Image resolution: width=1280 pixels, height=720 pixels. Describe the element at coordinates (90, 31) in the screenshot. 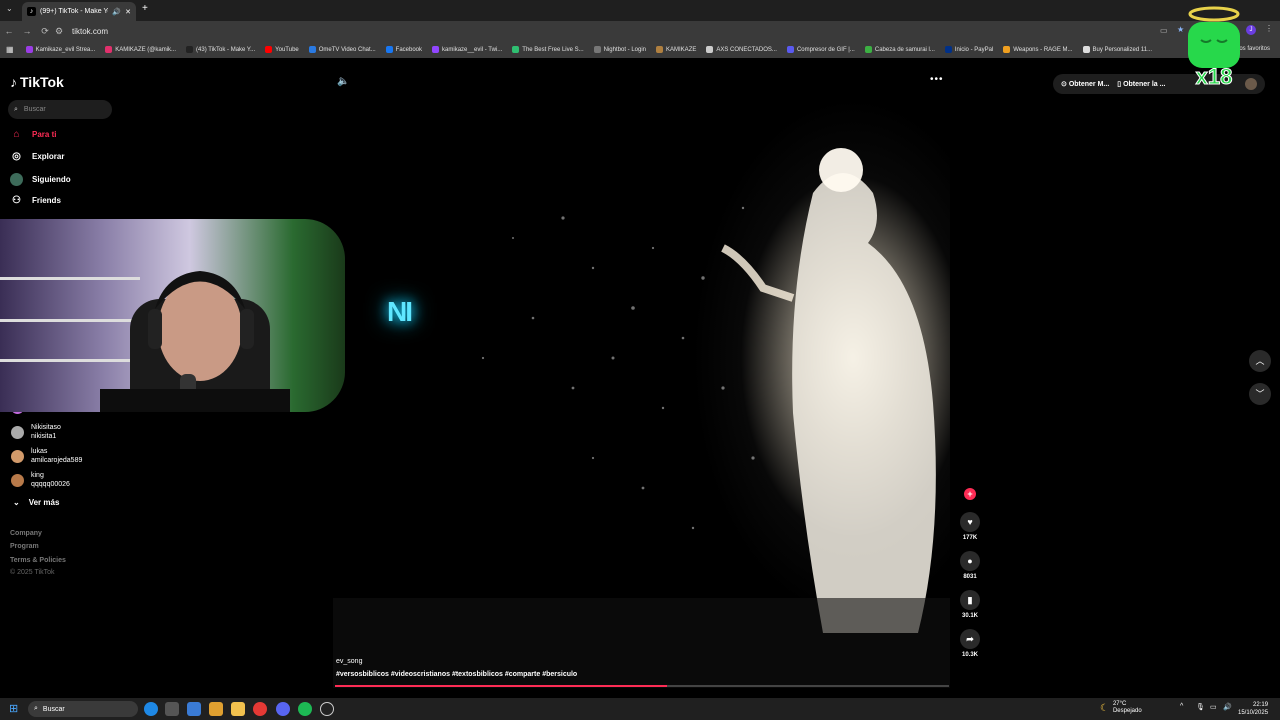

I see `url-field: tiktok.com` at that location.